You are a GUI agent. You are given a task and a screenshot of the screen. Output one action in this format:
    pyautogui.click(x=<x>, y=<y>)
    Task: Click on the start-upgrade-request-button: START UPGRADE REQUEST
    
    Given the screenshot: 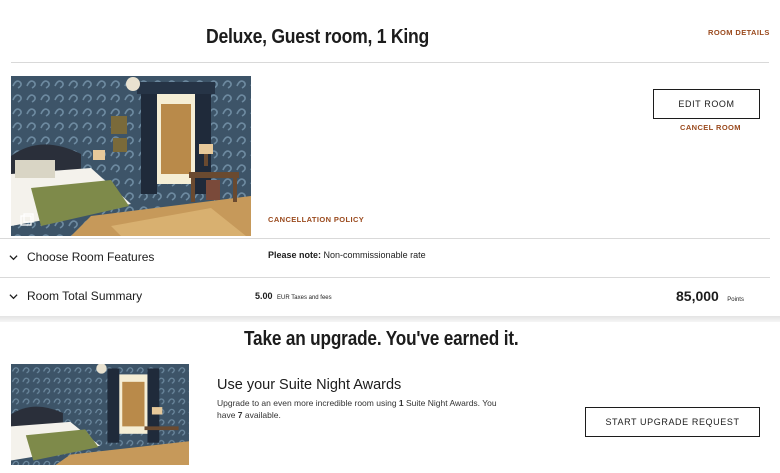 What is the action you would take?
    pyautogui.click(x=672, y=422)
    